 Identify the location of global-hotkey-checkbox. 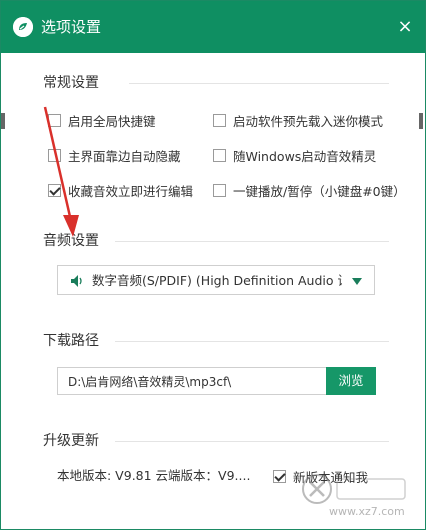
(54, 120).